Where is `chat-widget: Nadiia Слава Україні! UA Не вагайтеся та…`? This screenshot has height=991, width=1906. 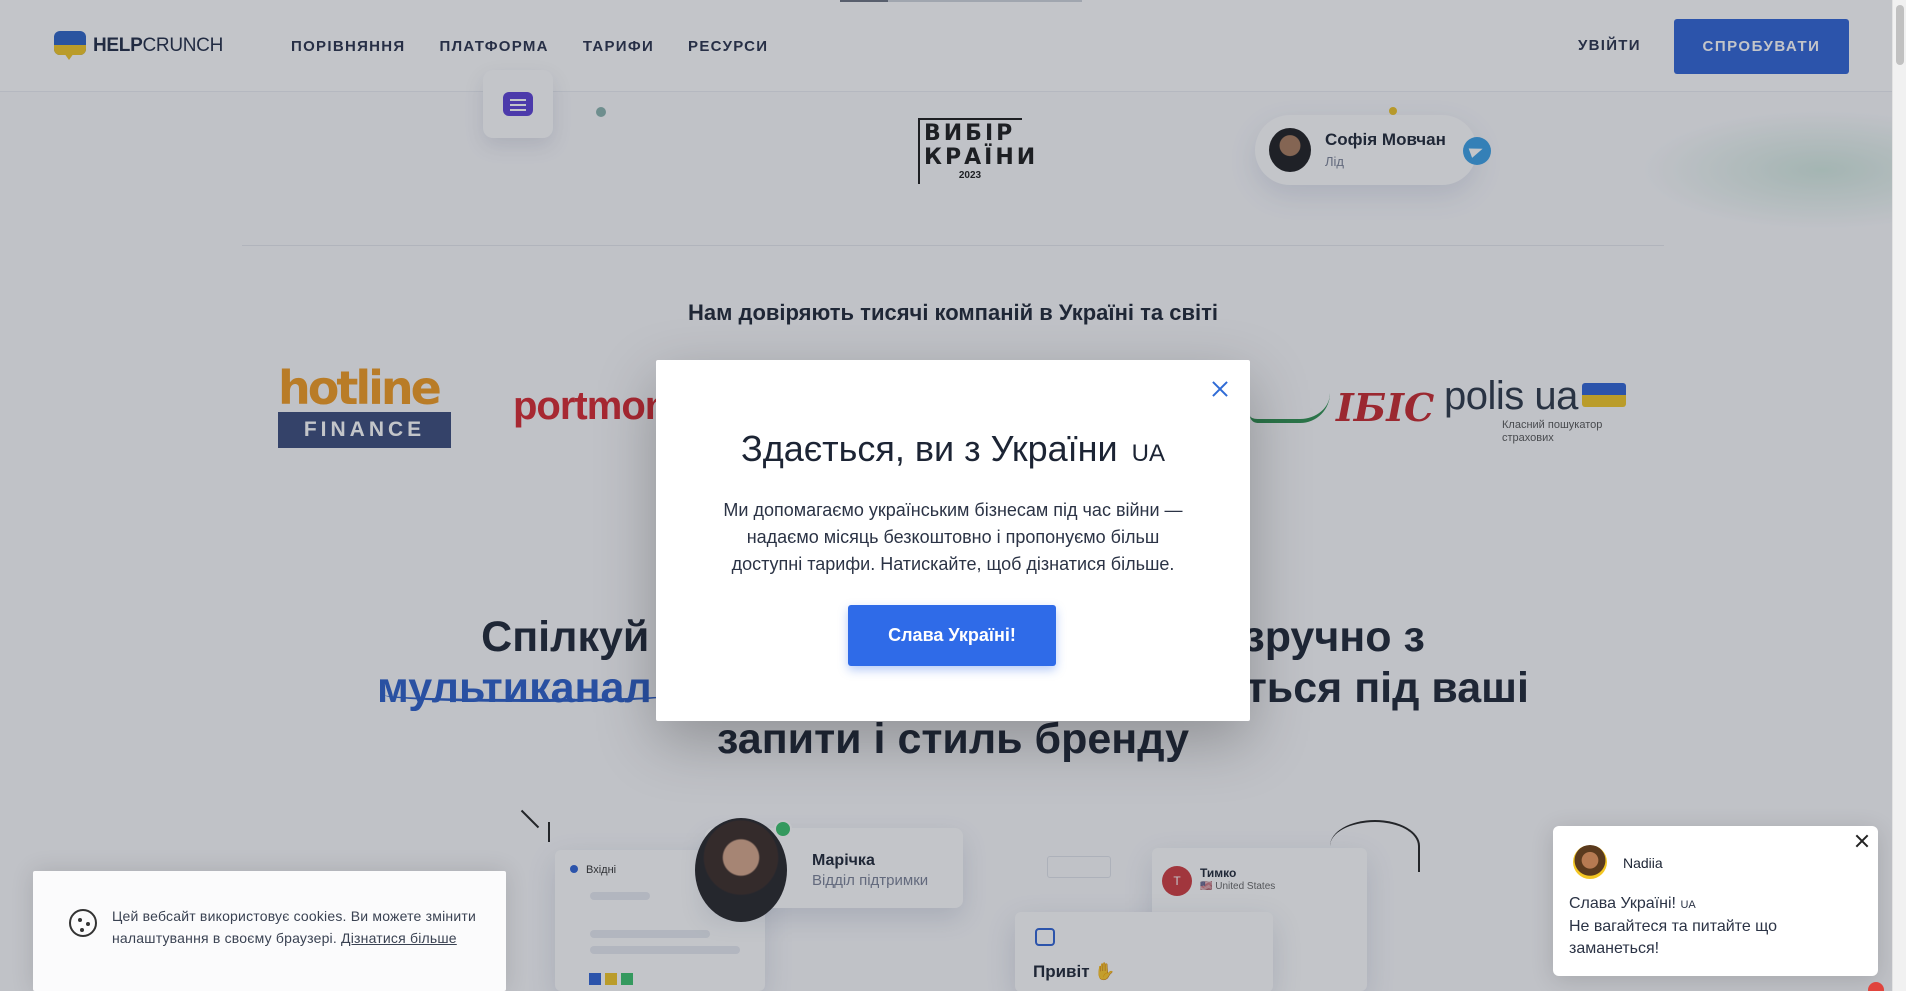 chat-widget: Nadiia Слава Україні! UA Не вагайтеся та… is located at coordinates (1715, 901).